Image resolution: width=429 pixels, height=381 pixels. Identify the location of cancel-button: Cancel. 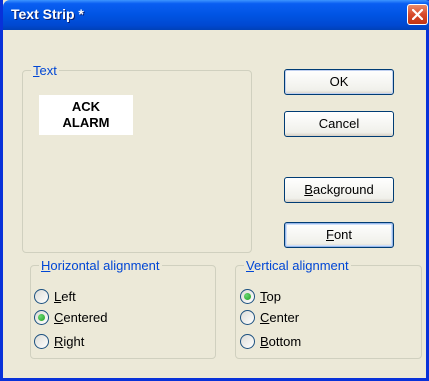
(339, 124).